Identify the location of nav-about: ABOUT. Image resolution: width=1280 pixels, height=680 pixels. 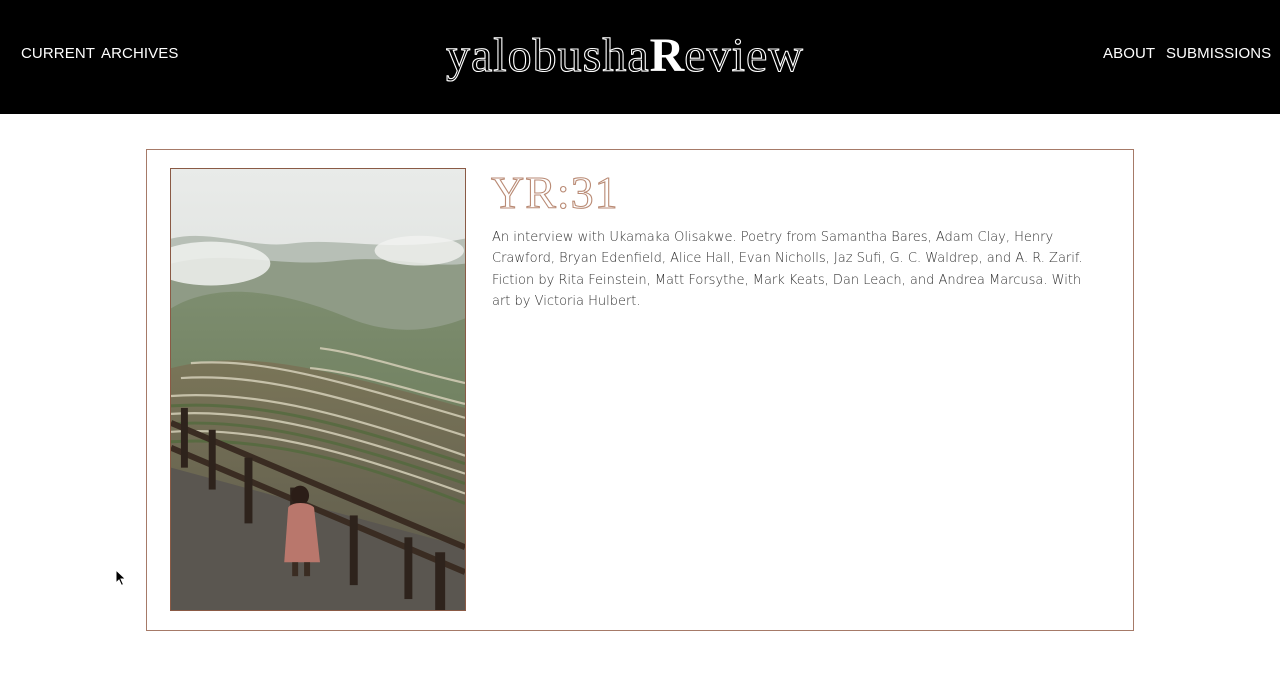
(1129, 53).